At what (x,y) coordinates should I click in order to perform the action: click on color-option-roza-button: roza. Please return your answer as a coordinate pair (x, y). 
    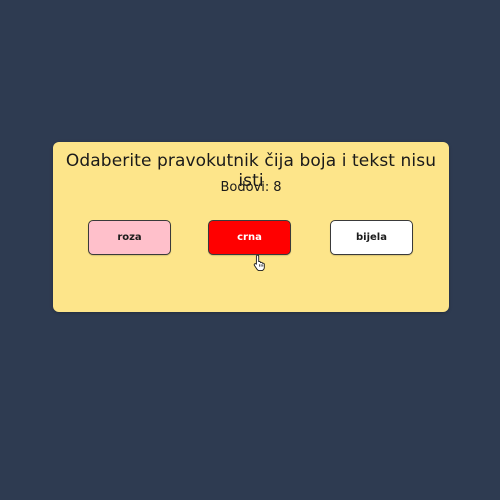
    Looking at the image, I should click on (129, 237).